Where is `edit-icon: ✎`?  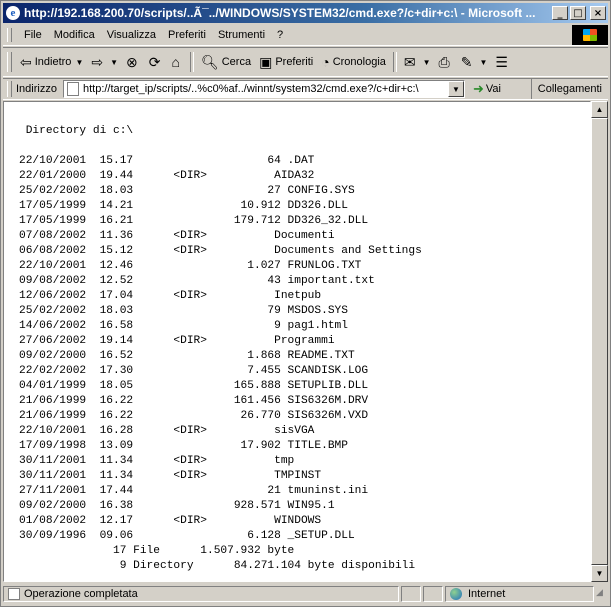 edit-icon: ✎ is located at coordinates (466, 62).